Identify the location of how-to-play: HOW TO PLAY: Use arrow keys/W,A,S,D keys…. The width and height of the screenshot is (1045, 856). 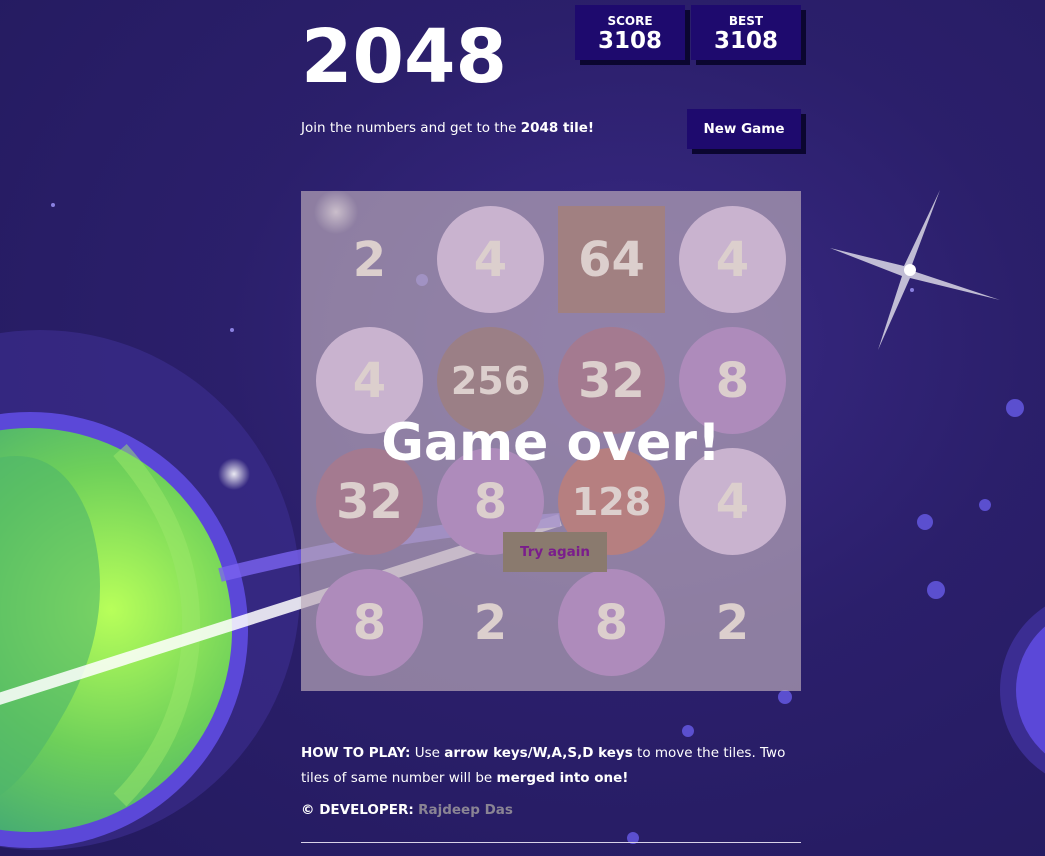
(551, 766).